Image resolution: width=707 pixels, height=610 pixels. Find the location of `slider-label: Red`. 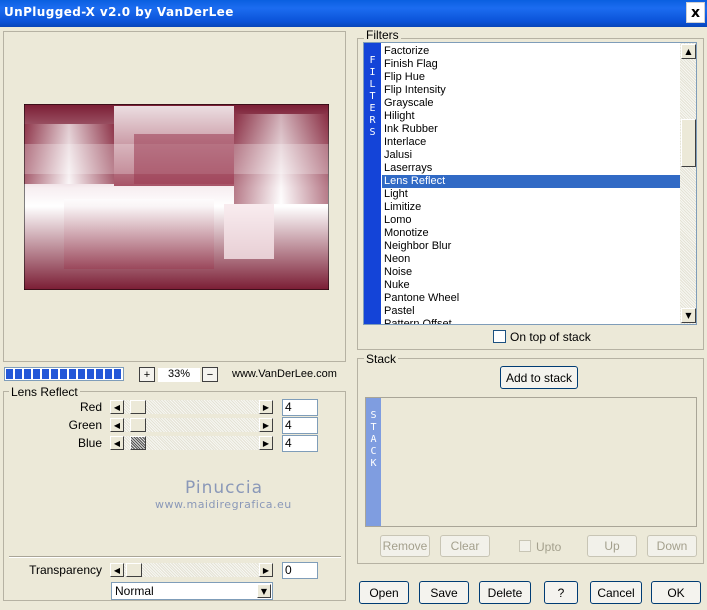

slider-label: Red is located at coordinates (90, 407).